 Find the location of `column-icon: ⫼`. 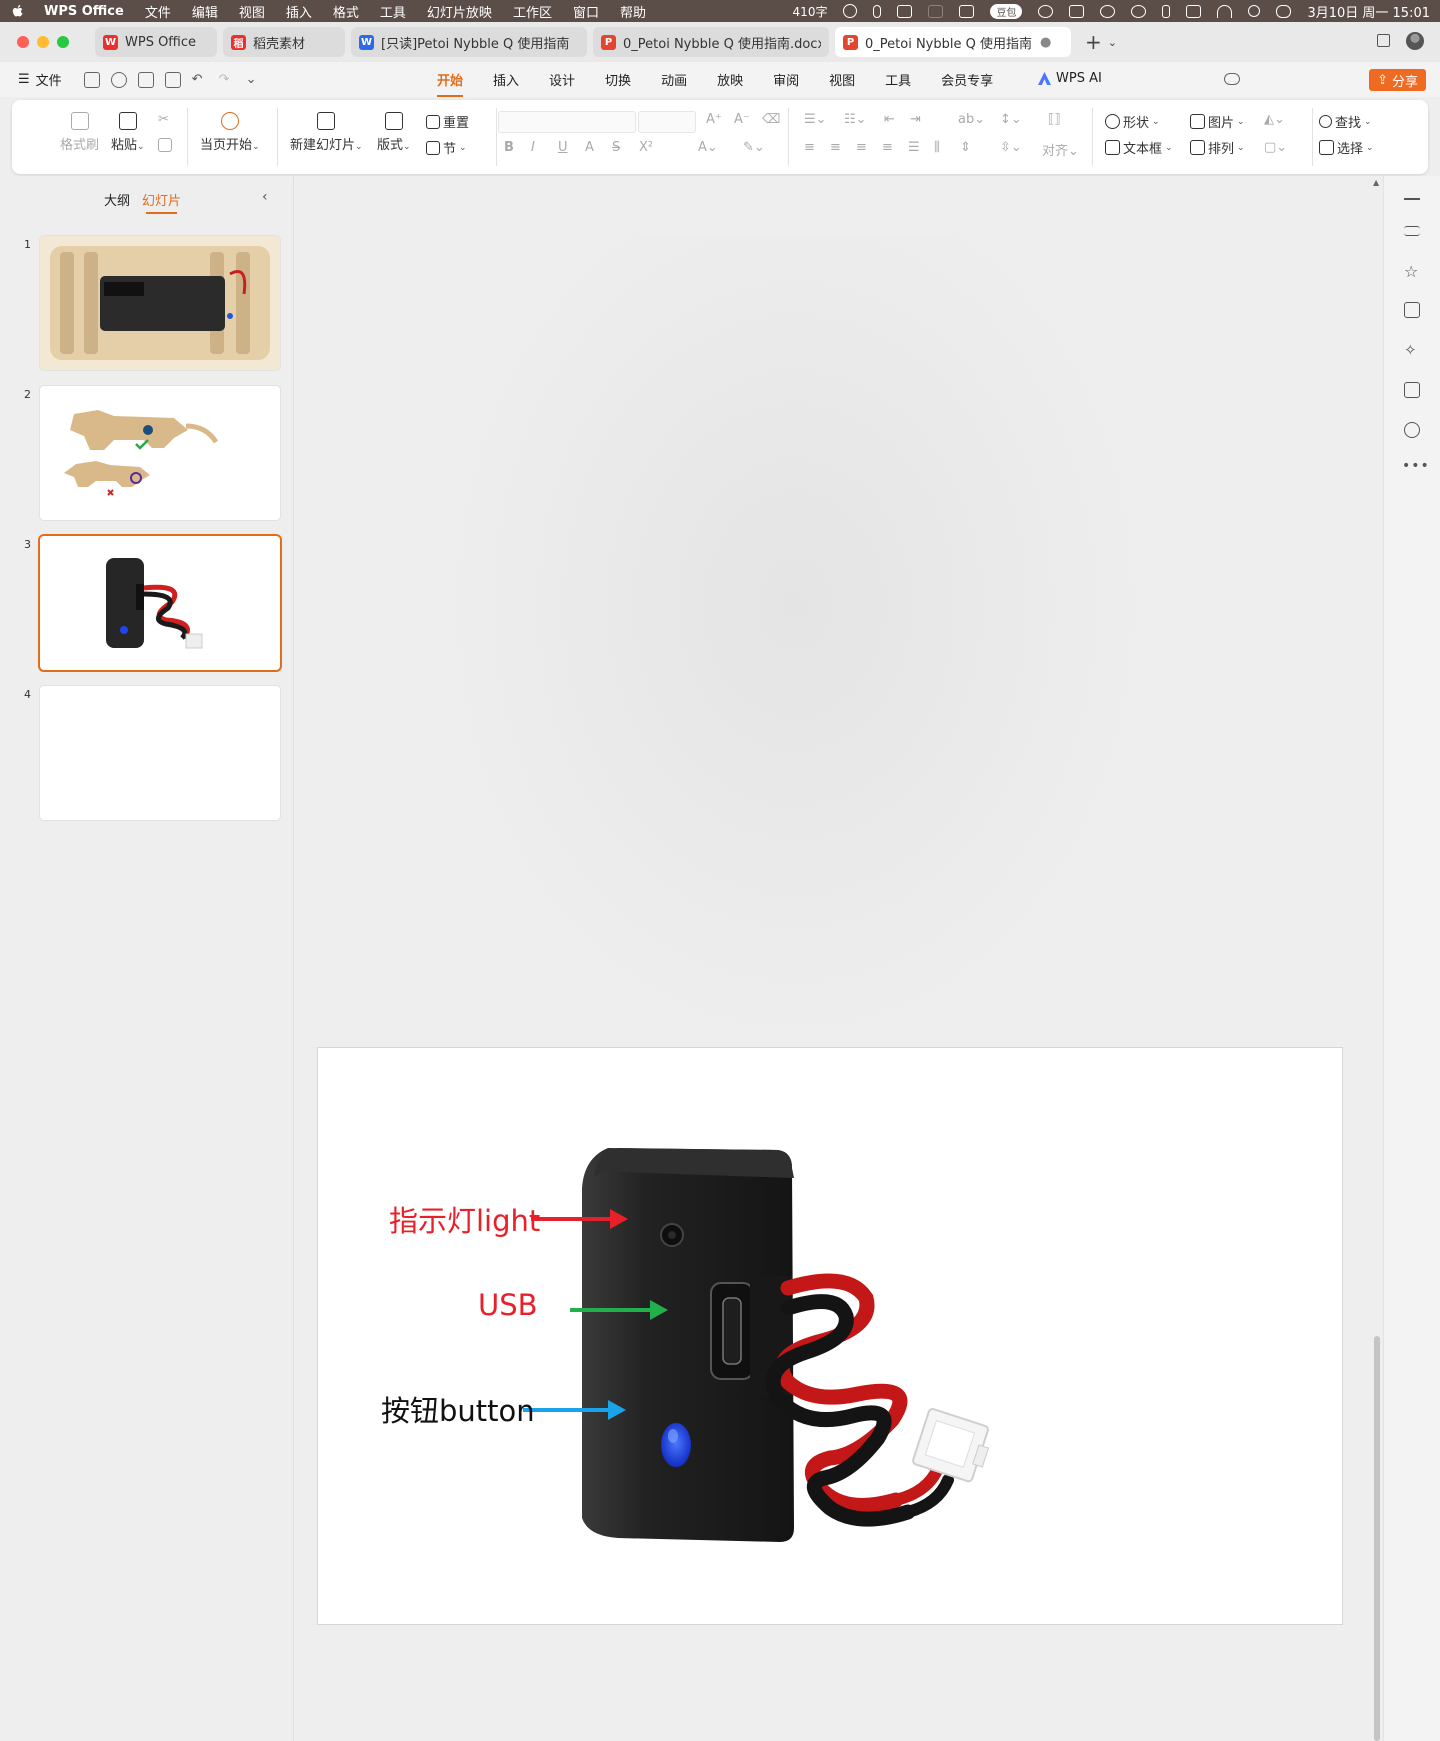

column-icon: ⫼ is located at coordinates (937, 147).